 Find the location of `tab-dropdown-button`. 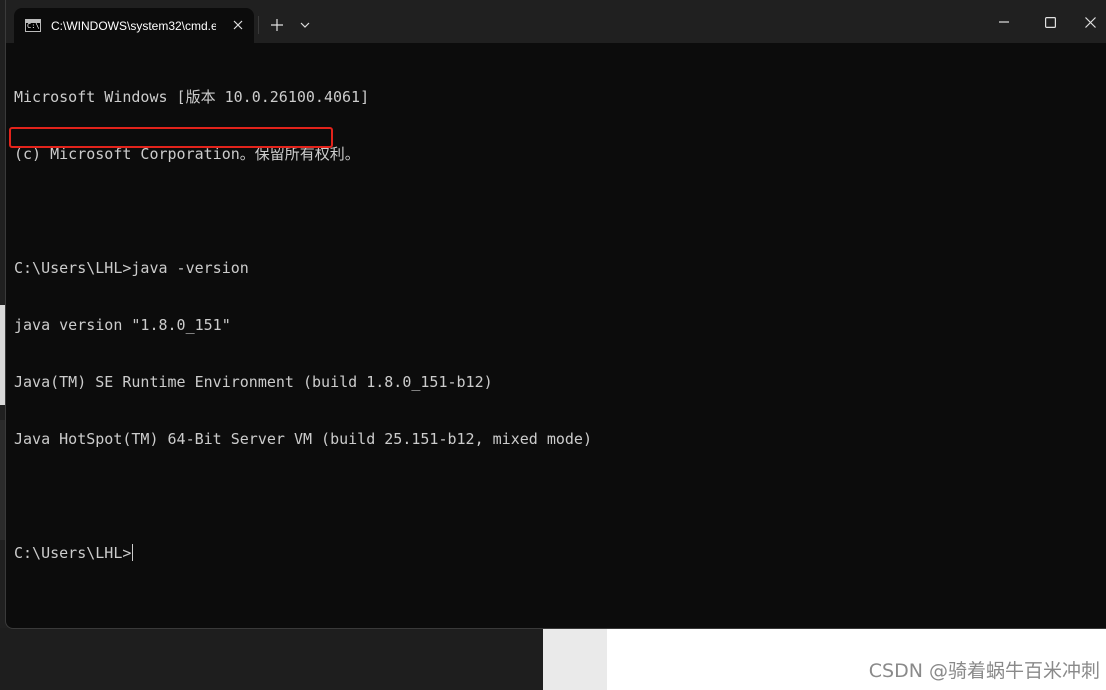

tab-dropdown-button is located at coordinates (305, 25).